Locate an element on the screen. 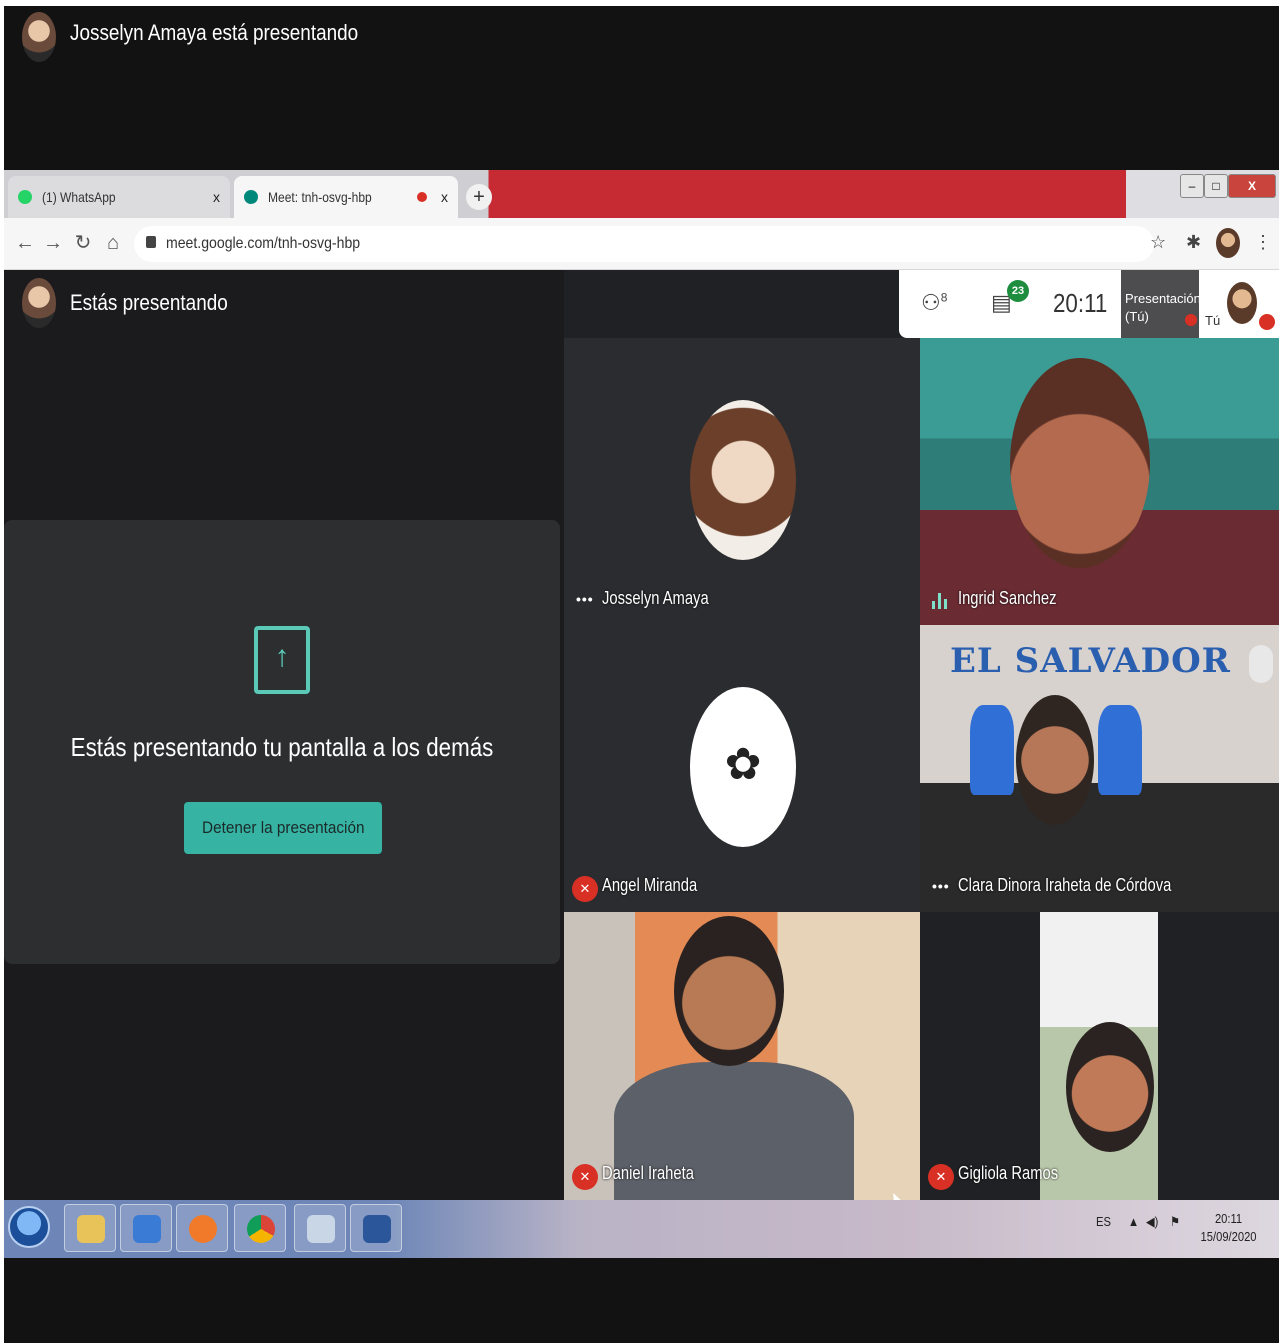  back-icon: ← is located at coordinates (25, 243).